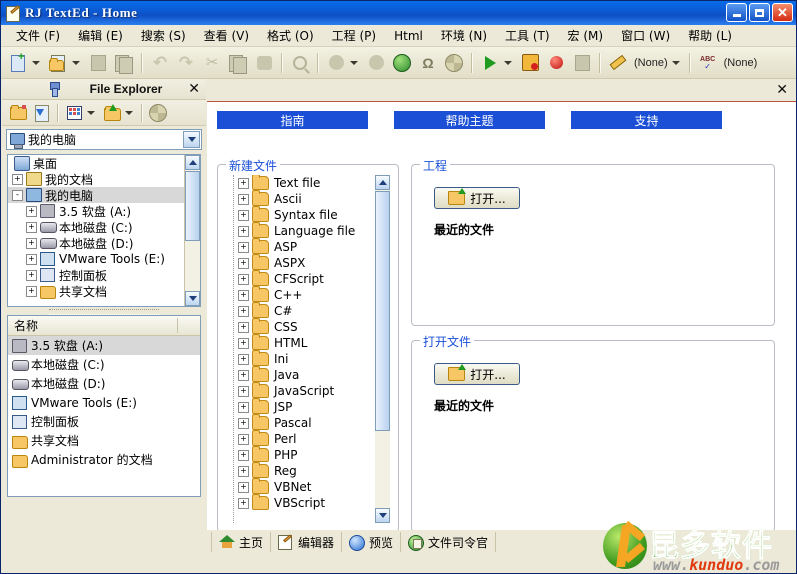 This screenshot has width=797, height=574. What do you see at coordinates (104, 459) in the screenshot?
I see `list-item: Administrator 的文档` at bounding box center [104, 459].